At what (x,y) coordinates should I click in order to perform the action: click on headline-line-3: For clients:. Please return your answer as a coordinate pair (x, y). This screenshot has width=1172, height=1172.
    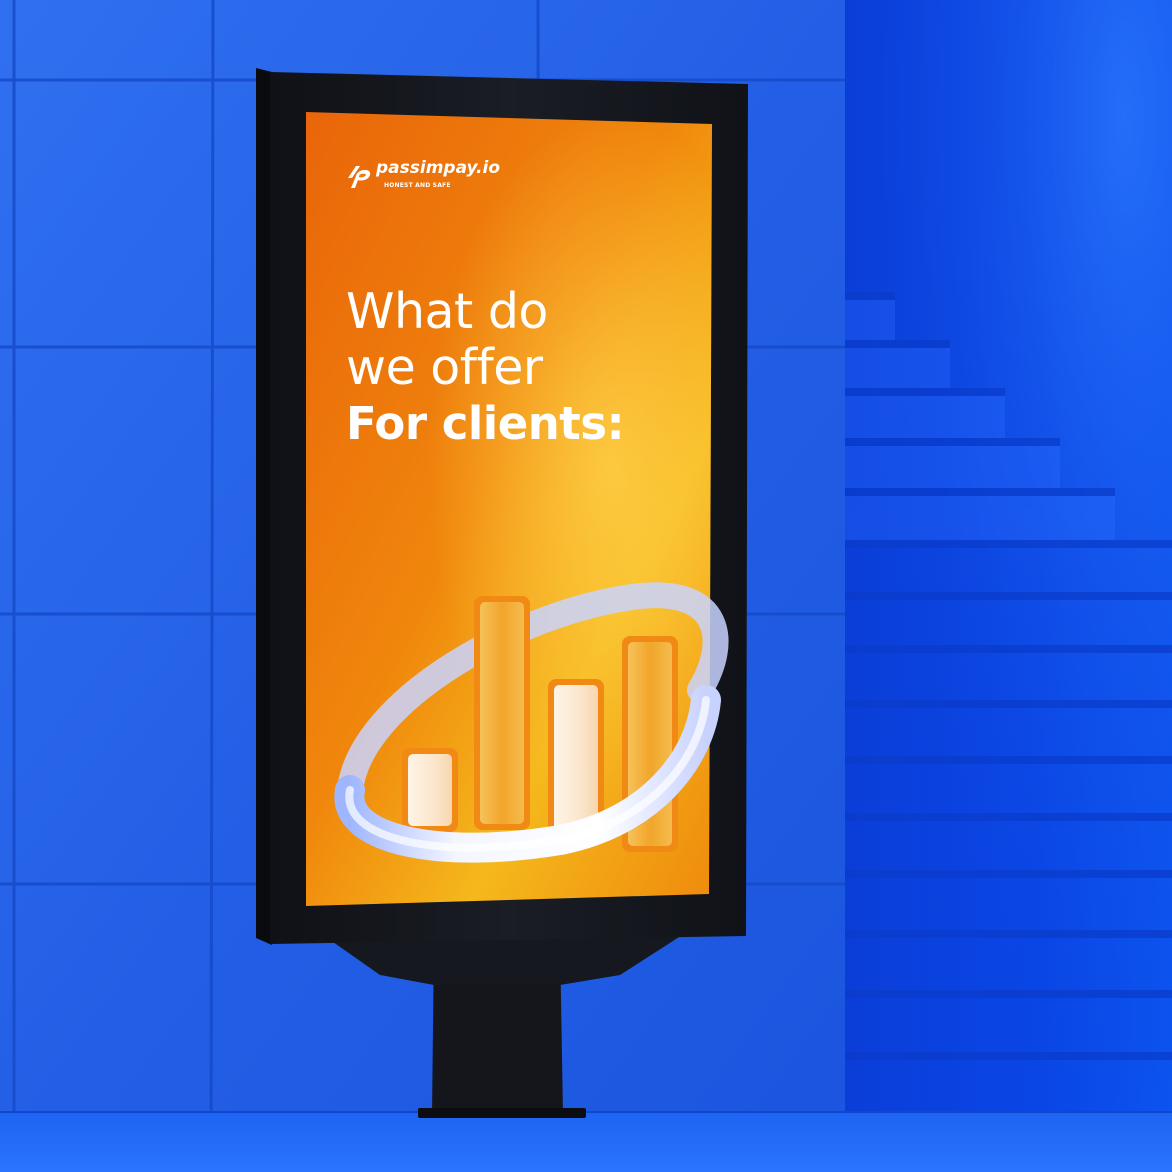
    Looking at the image, I should click on (485, 423).